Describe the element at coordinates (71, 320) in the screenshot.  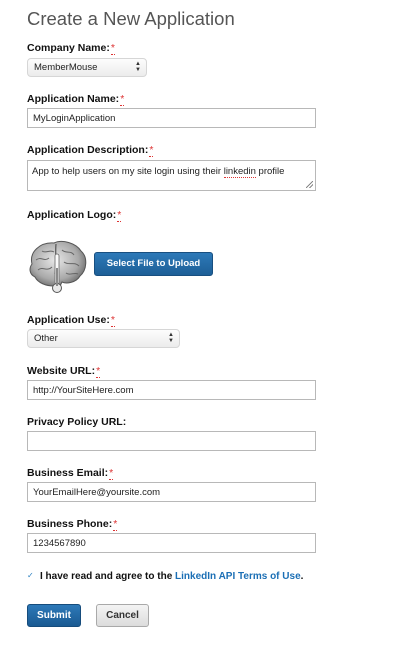
I see `application-use-label: Application Use:*` at that location.